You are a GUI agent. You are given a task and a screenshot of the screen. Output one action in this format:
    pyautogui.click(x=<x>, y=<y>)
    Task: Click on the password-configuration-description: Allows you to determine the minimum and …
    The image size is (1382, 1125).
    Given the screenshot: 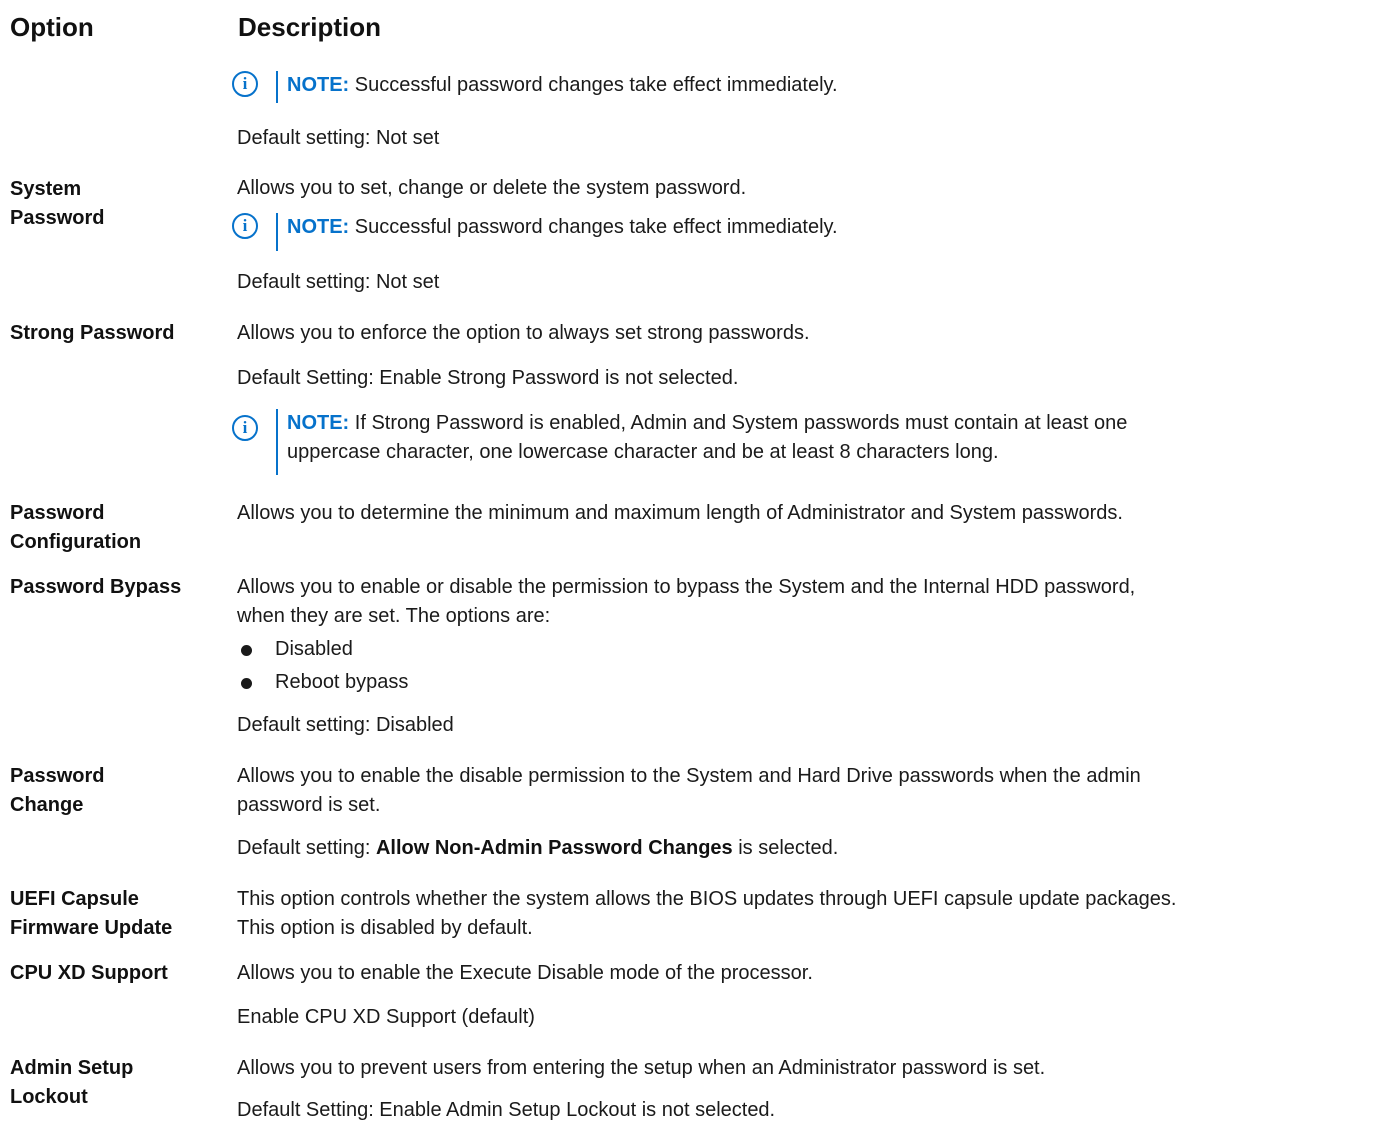 What is the action you would take?
    pyautogui.click(x=680, y=513)
    